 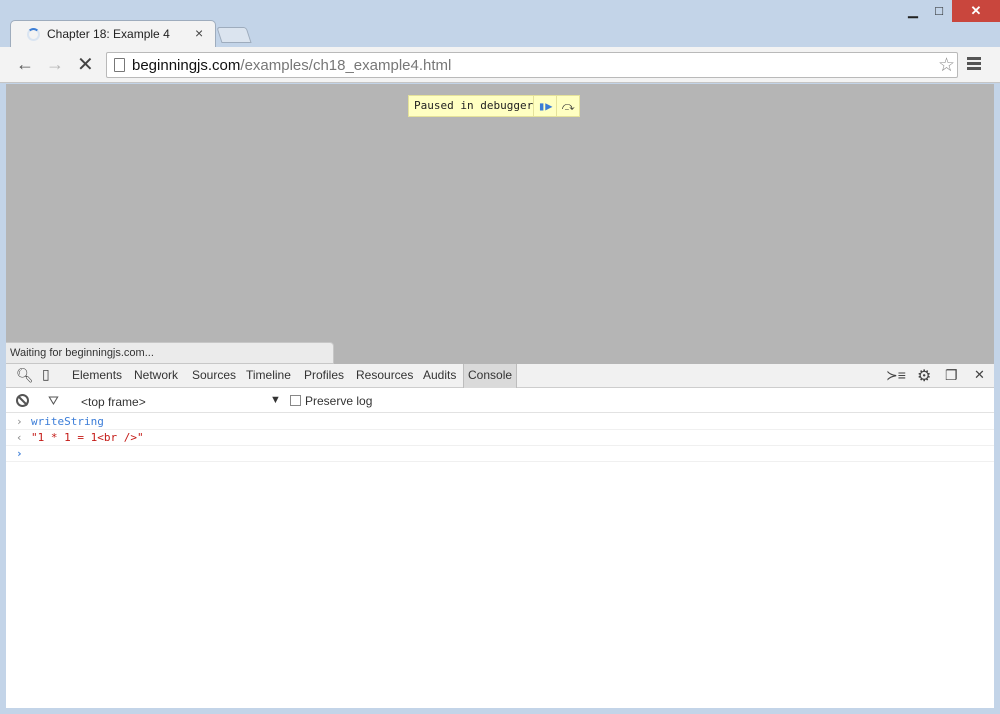 What do you see at coordinates (896, 375) in the screenshot?
I see `show-console-drawer-icon: ≻≡` at bounding box center [896, 375].